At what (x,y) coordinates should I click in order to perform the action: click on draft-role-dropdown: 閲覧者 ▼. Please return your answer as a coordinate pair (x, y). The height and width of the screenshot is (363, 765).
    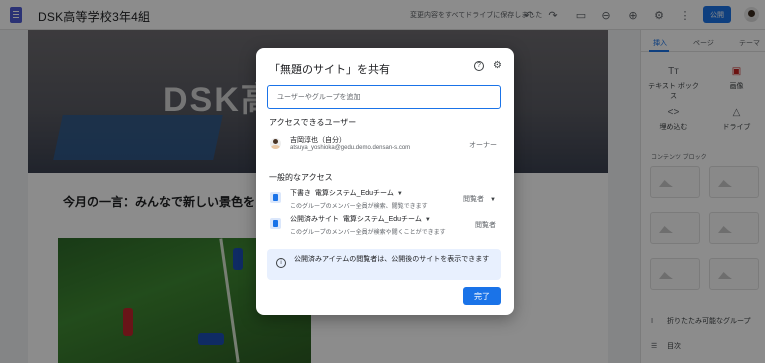
    Looking at the image, I should click on (479, 199).